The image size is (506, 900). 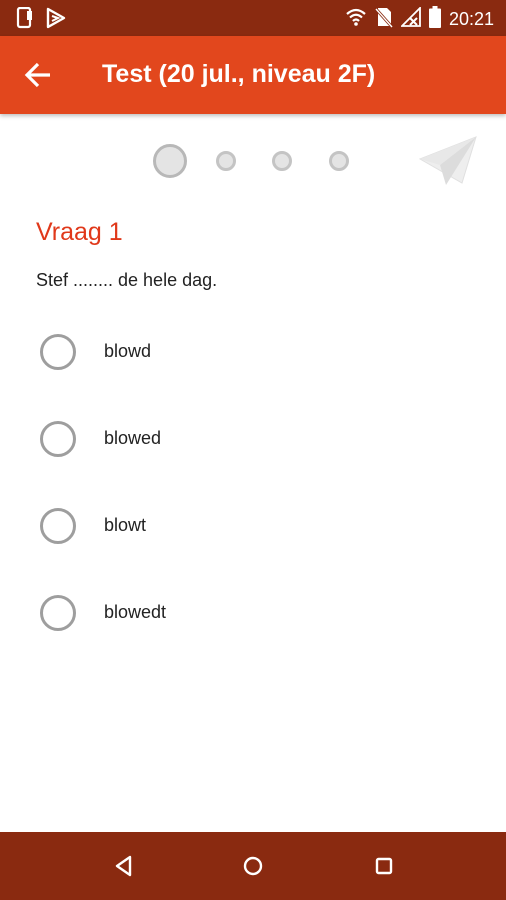 I want to click on status-left-icons, so click(x=41, y=20).